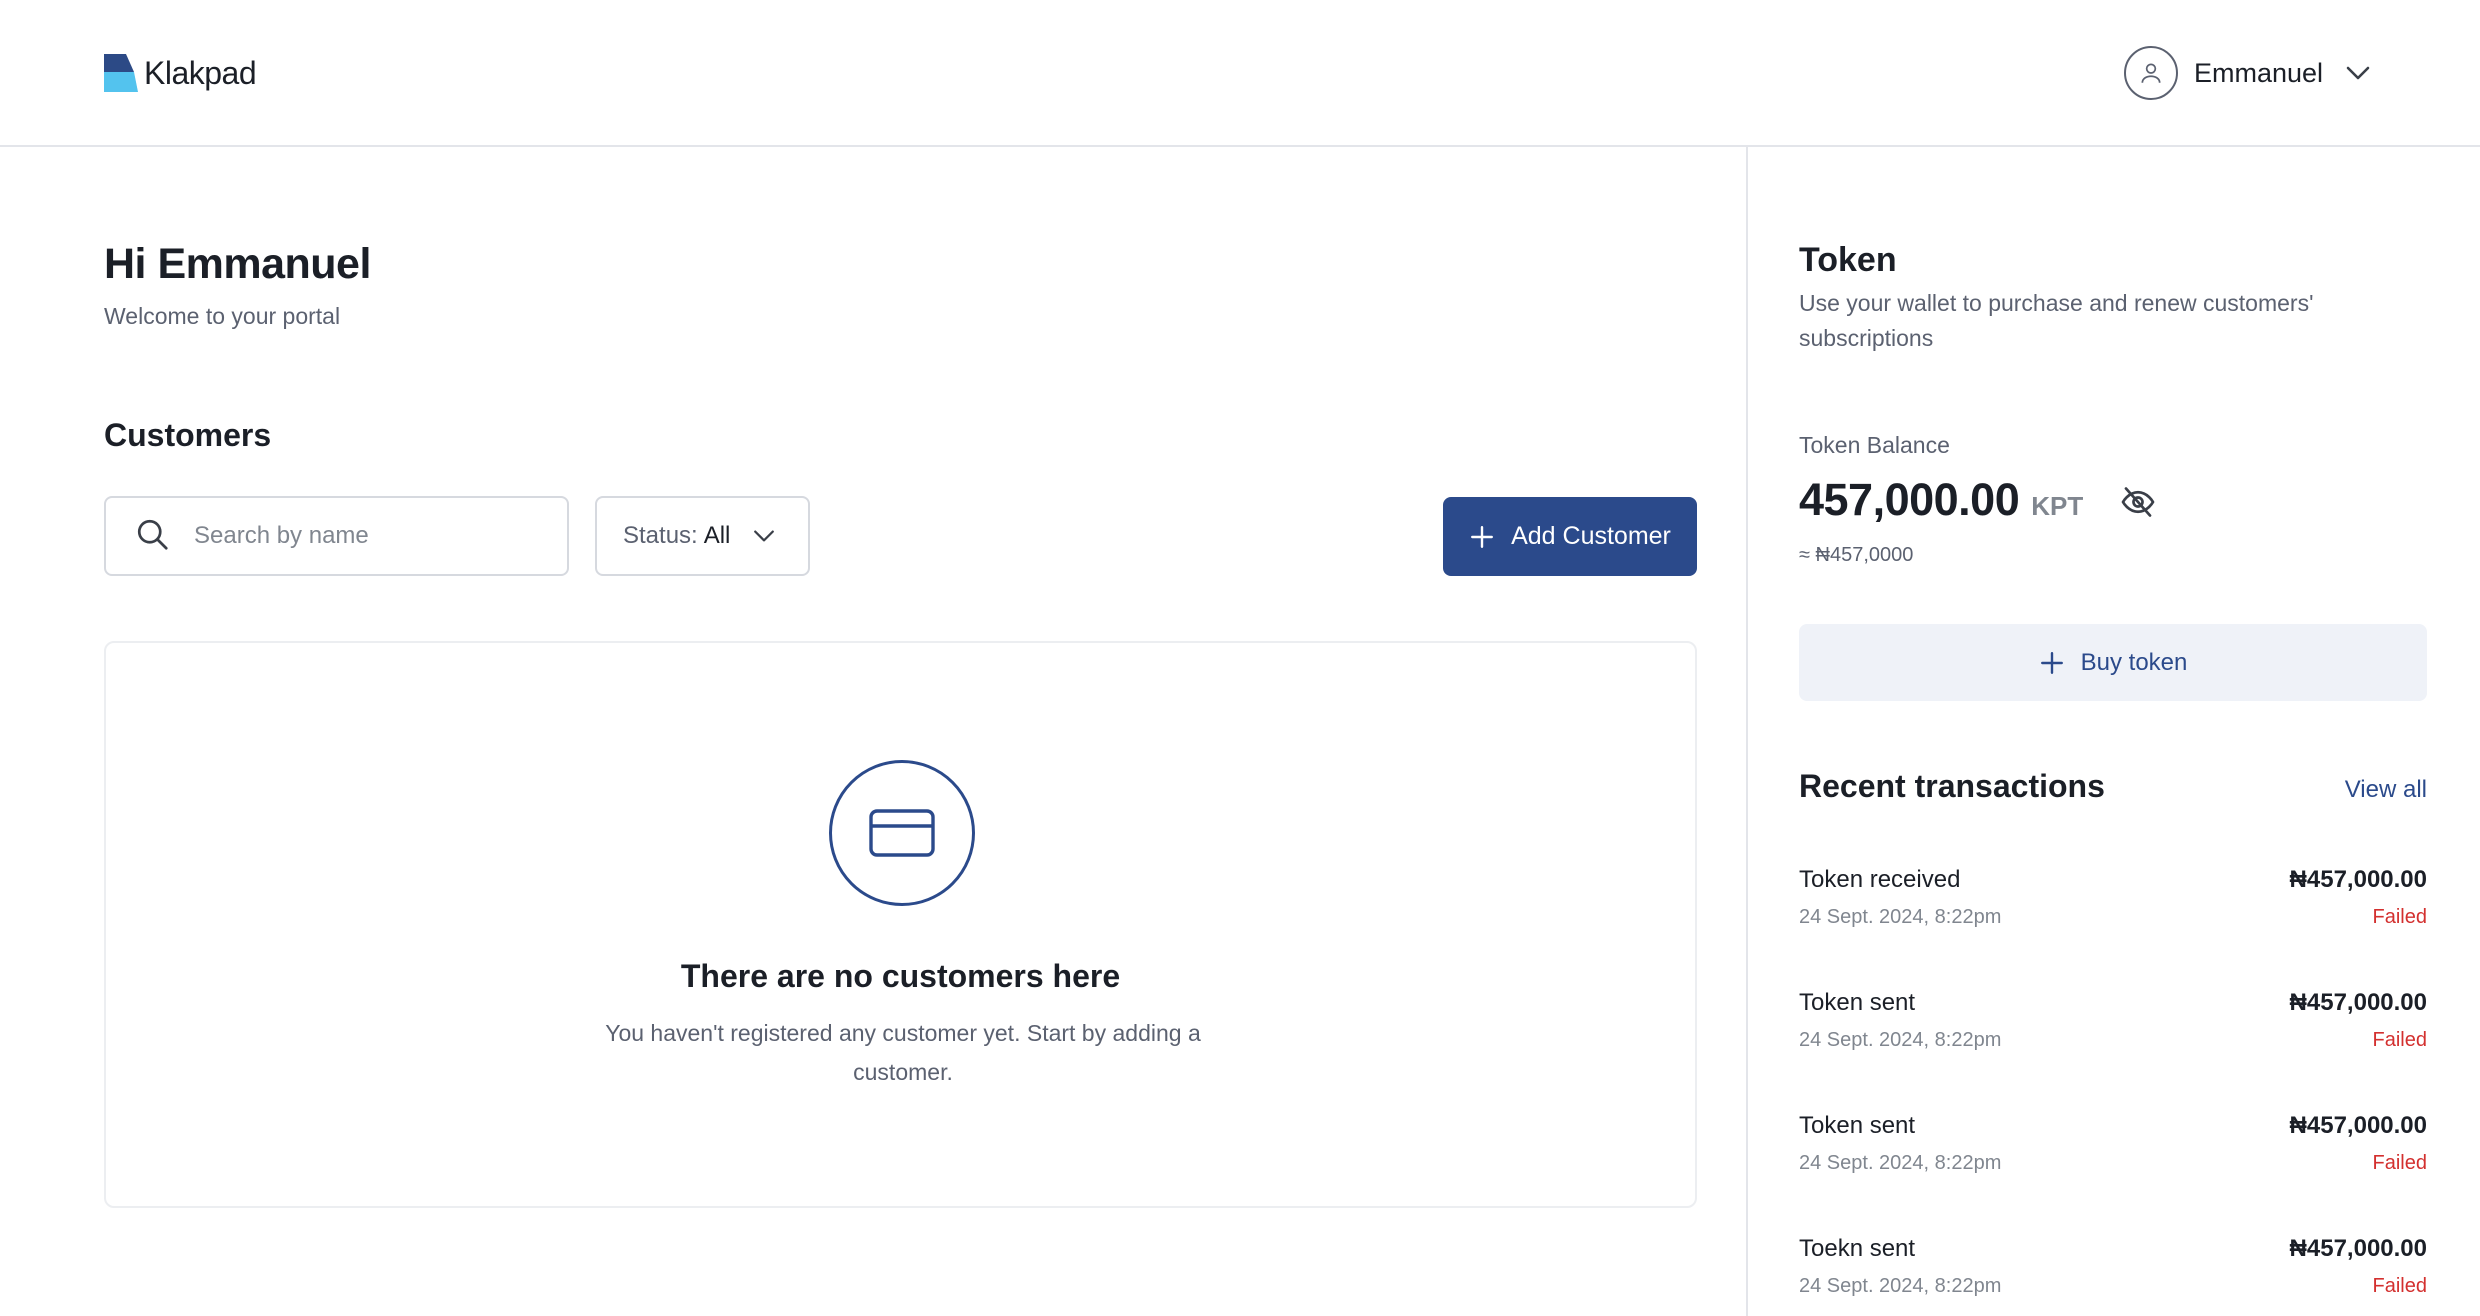  What do you see at coordinates (1874, 445) in the screenshot?
I see `token-balance-label: Token Balance` at bounding box center [1874, 445].